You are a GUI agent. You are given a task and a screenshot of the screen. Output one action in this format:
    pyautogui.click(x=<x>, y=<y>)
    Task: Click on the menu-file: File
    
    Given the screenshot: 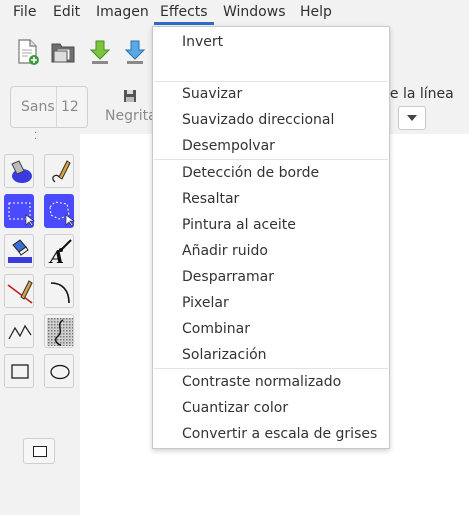 What is the action you would take?
    pyautogui.click(x=24, y=12)
    